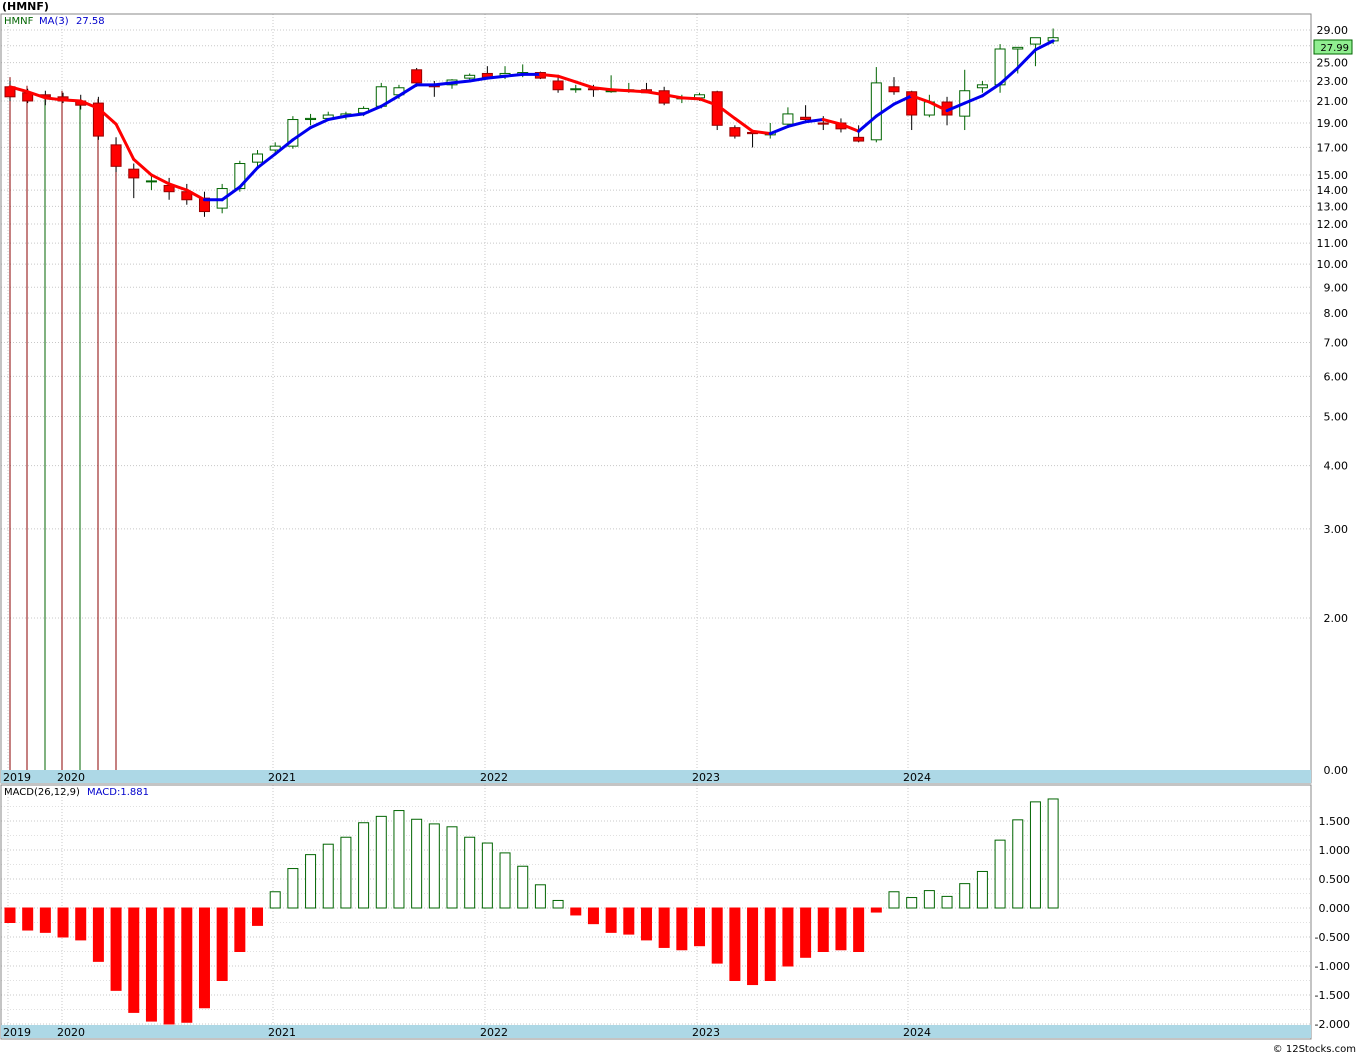  What do you see at coordinates (1333, 123) in the screenshot?
I see `price-tick-label: 19.00` at bounding box center [1333, 123].